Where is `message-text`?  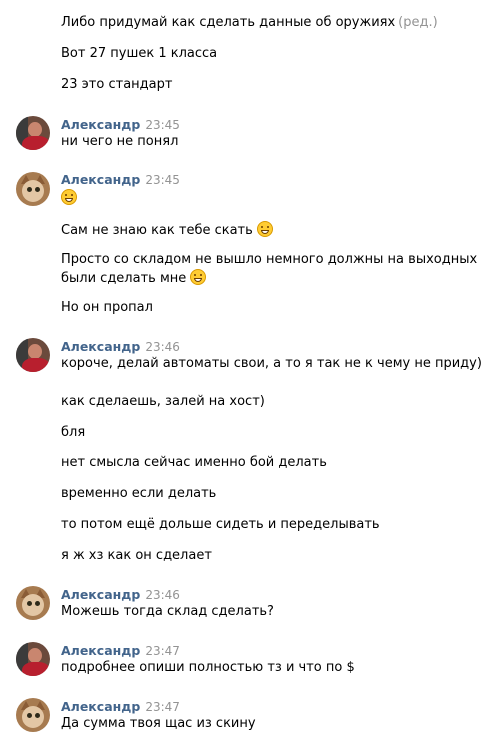 message-text is located at coordinates (69, 198).